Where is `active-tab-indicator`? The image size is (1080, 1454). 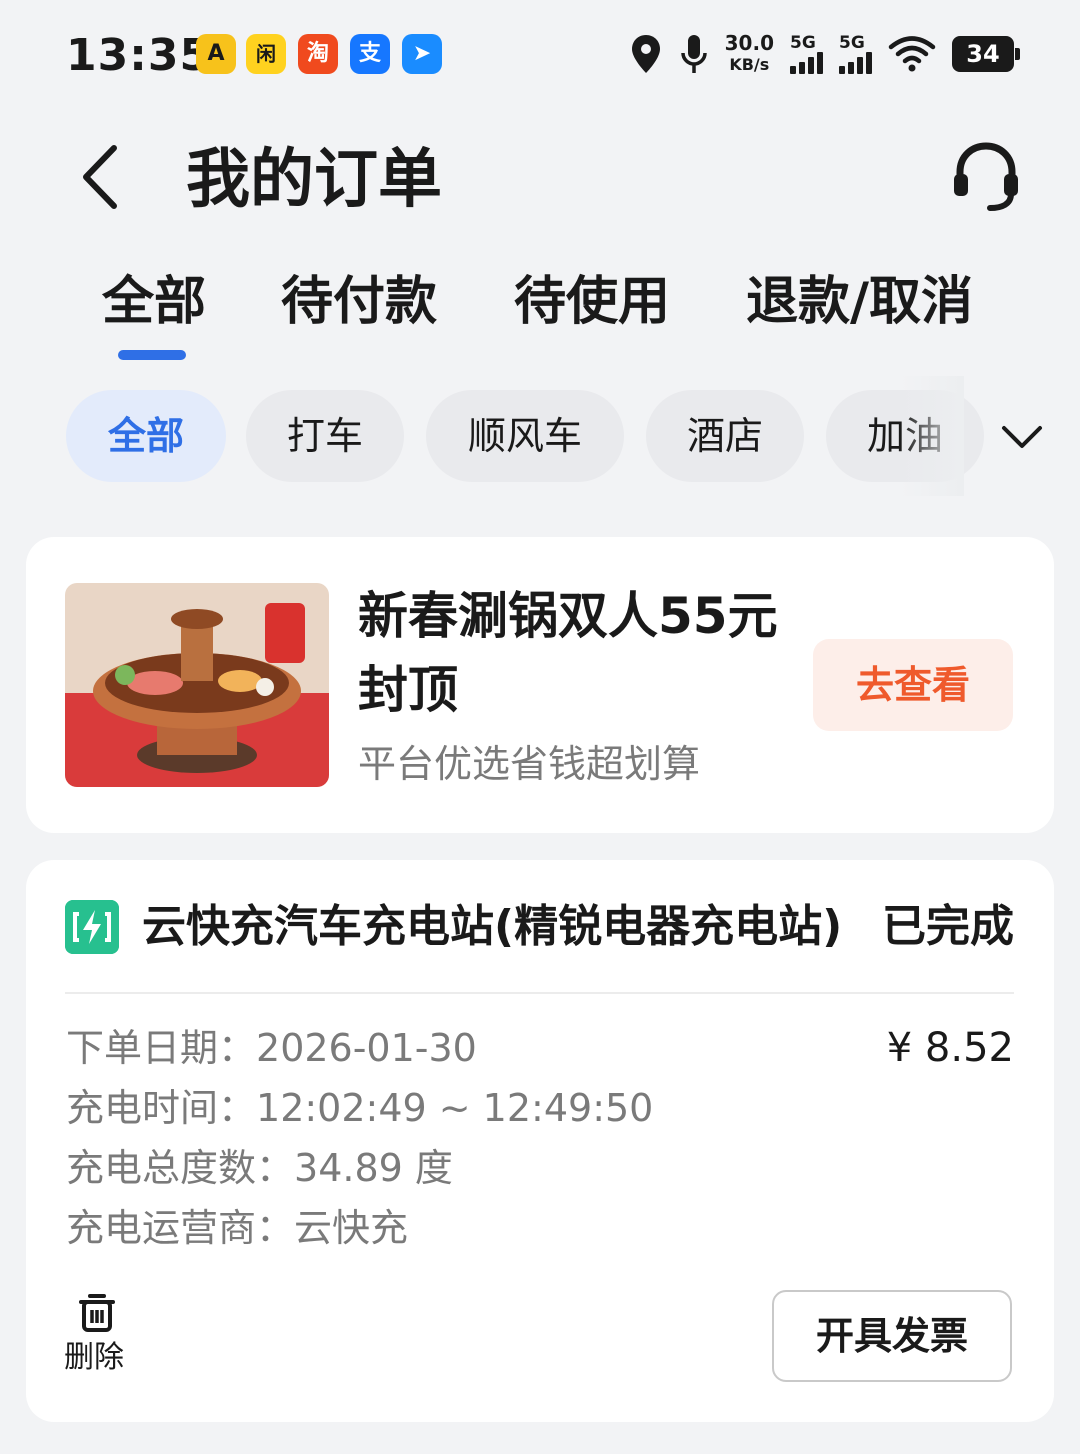 active-tab-indicator is located at coordinates (152, 355).